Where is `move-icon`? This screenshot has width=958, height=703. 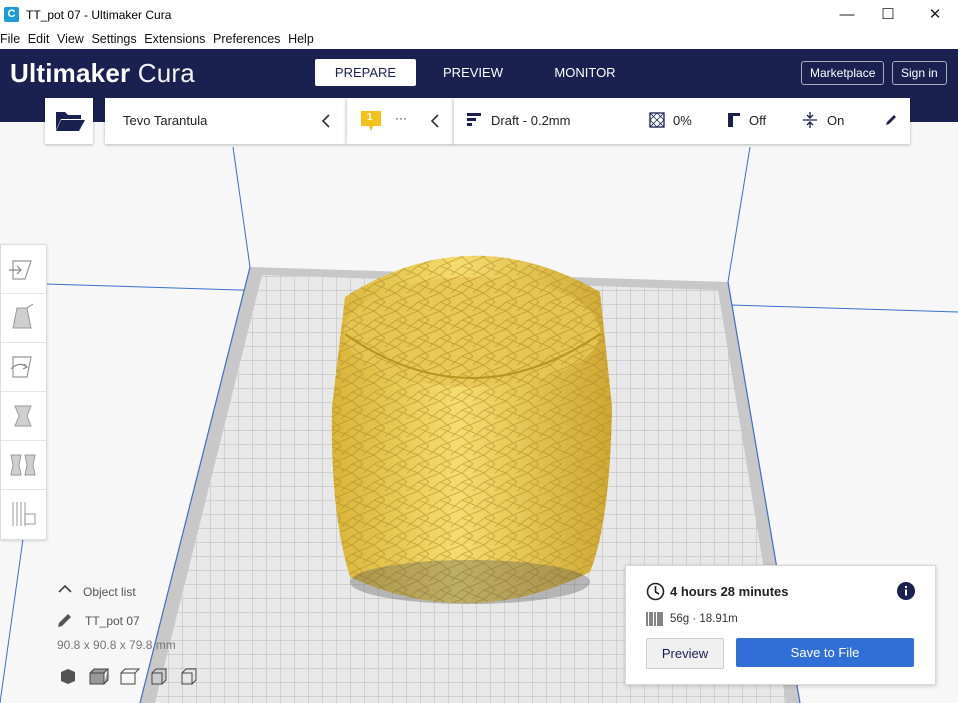 move-icon is located at coordinates (20, 270).